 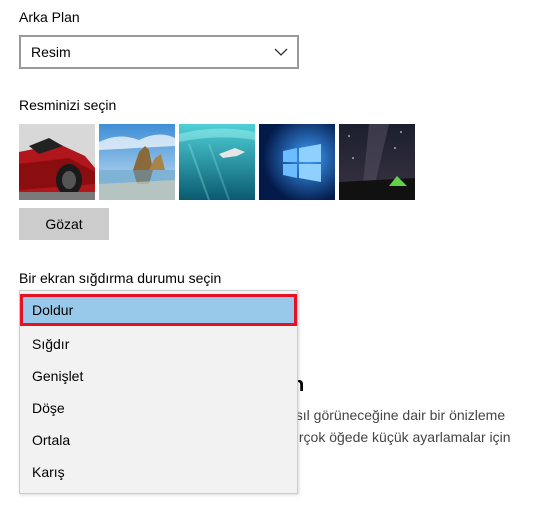 What do you see at coordinates (51, 52) in the screenshot?
I see `background-select-value: Resim` at bounding box center [51, 52].